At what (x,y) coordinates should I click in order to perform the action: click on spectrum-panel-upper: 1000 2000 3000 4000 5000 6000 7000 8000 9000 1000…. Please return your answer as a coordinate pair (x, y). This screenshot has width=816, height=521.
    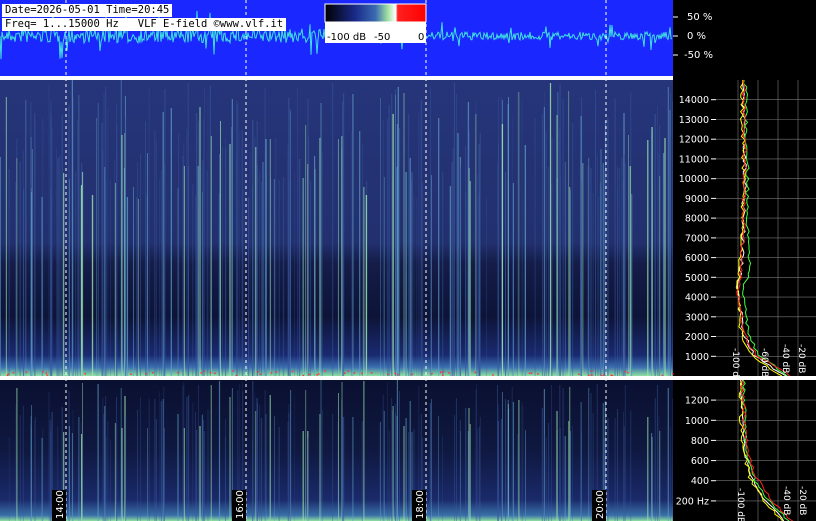
    Looking at the image, I should click on (747, 231).